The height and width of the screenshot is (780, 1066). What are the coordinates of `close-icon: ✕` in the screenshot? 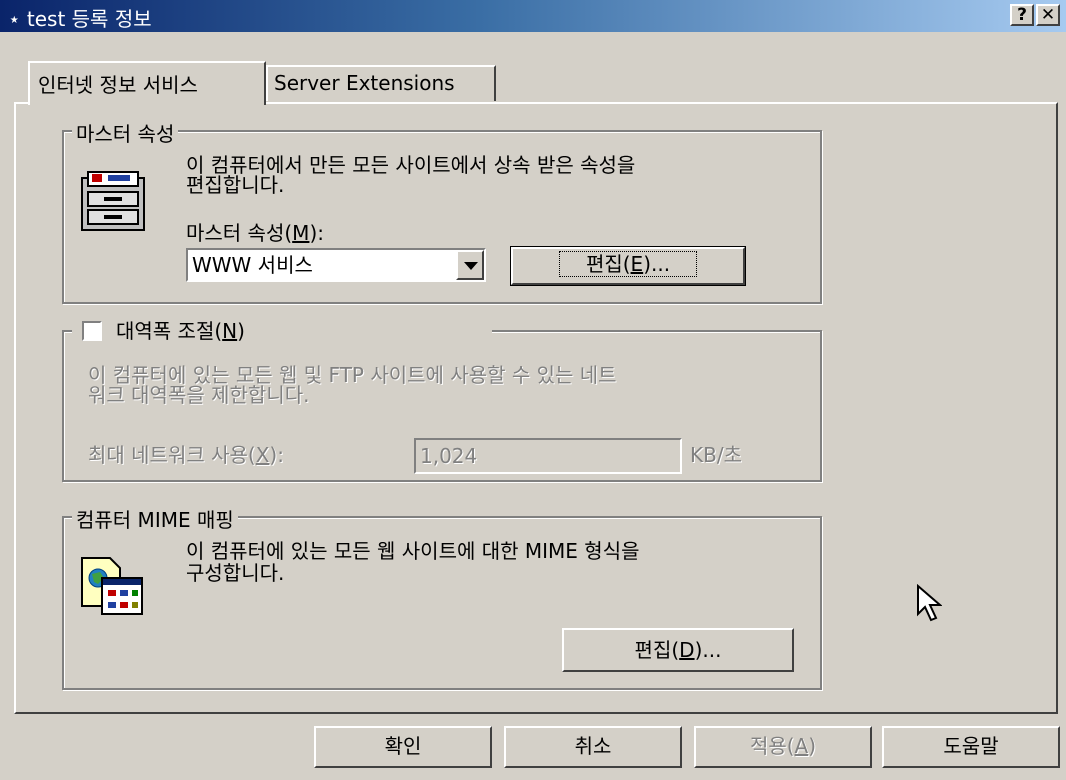 It's located at (1048, 15).